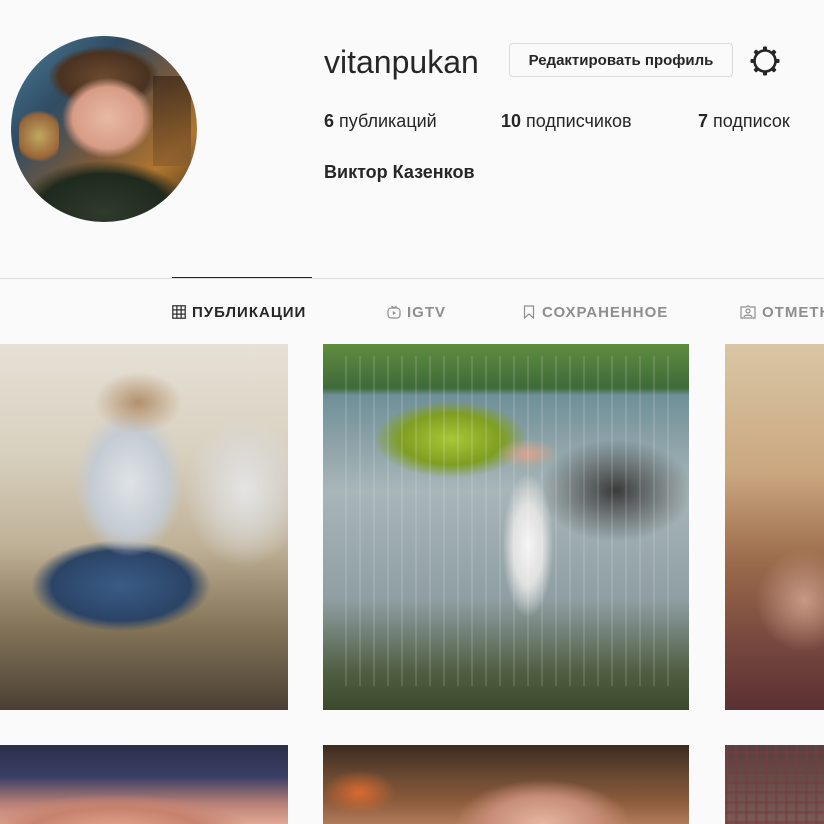  I want to click on stat-followers-count: 10, so click(511, 121).